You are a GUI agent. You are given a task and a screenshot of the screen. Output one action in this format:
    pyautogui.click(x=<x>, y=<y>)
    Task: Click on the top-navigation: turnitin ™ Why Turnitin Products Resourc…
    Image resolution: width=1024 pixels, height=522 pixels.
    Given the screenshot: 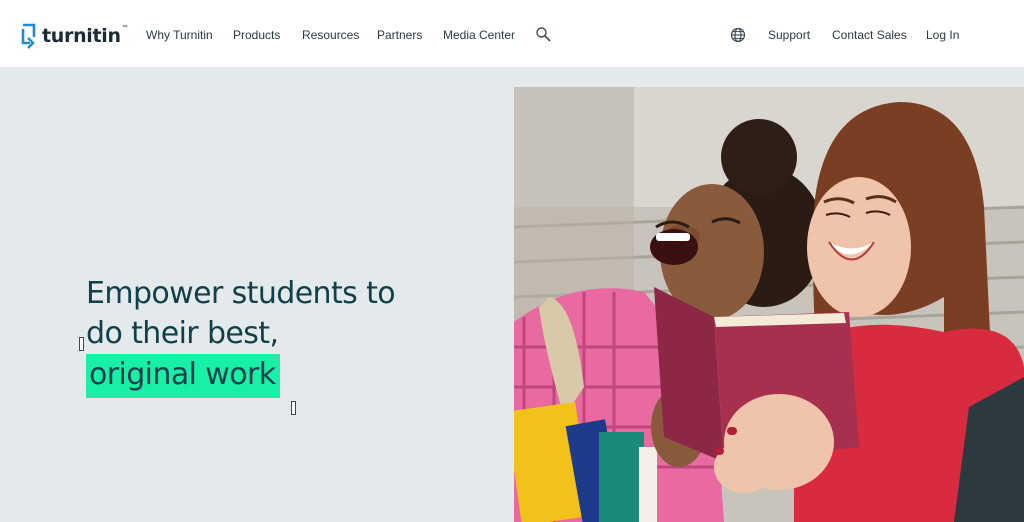 What is the action you would take?
    pyautogui.click(x=512, y=34)
    